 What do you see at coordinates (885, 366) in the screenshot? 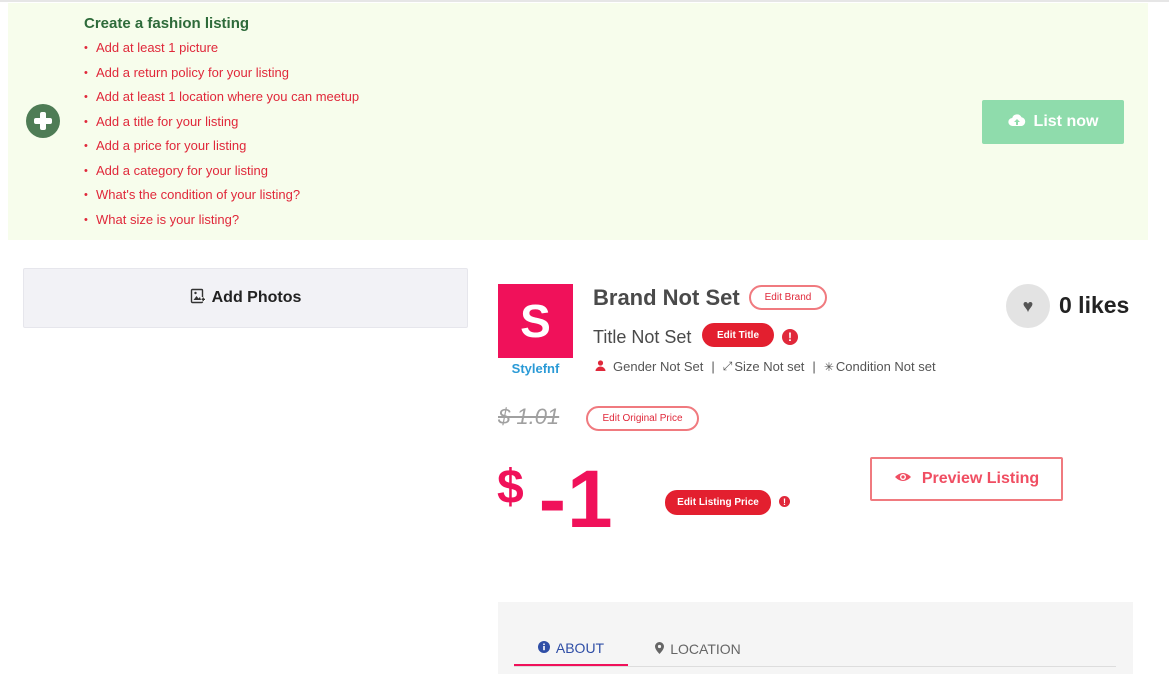
I see `condition-value: Condition Not set` at bounding box center [885, 366].